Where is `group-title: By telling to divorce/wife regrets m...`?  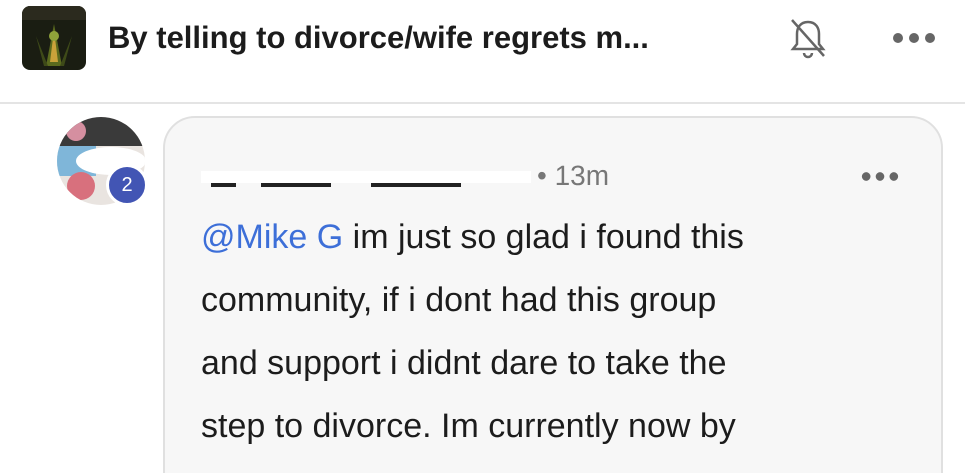
group-title: By telling to divorce/wife regrets m... is located at coordinates (379, 38).